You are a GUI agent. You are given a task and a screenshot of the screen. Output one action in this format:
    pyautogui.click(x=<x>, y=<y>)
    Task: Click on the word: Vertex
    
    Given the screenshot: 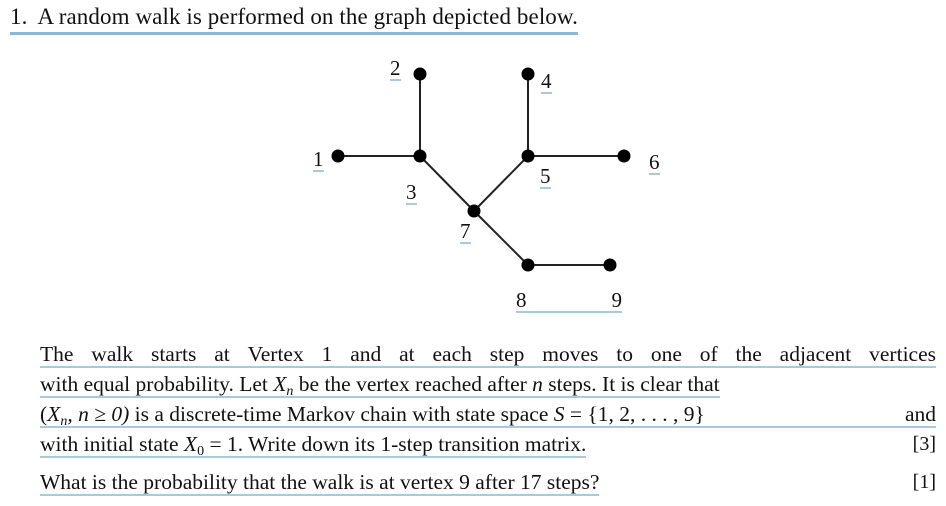 What is the action you would take?
    pyautogui.click(x=275, y=354)
    